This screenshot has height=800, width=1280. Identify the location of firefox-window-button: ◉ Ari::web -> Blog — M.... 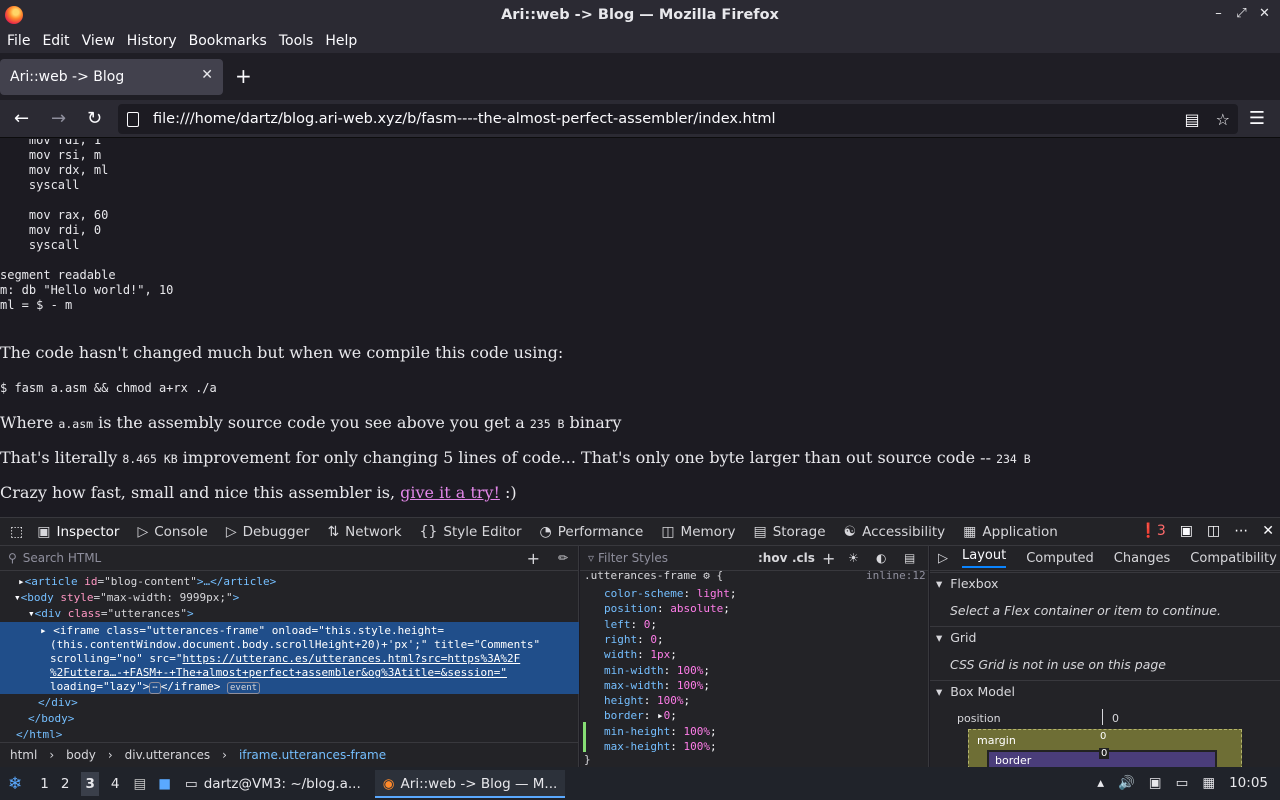
(470, 783).